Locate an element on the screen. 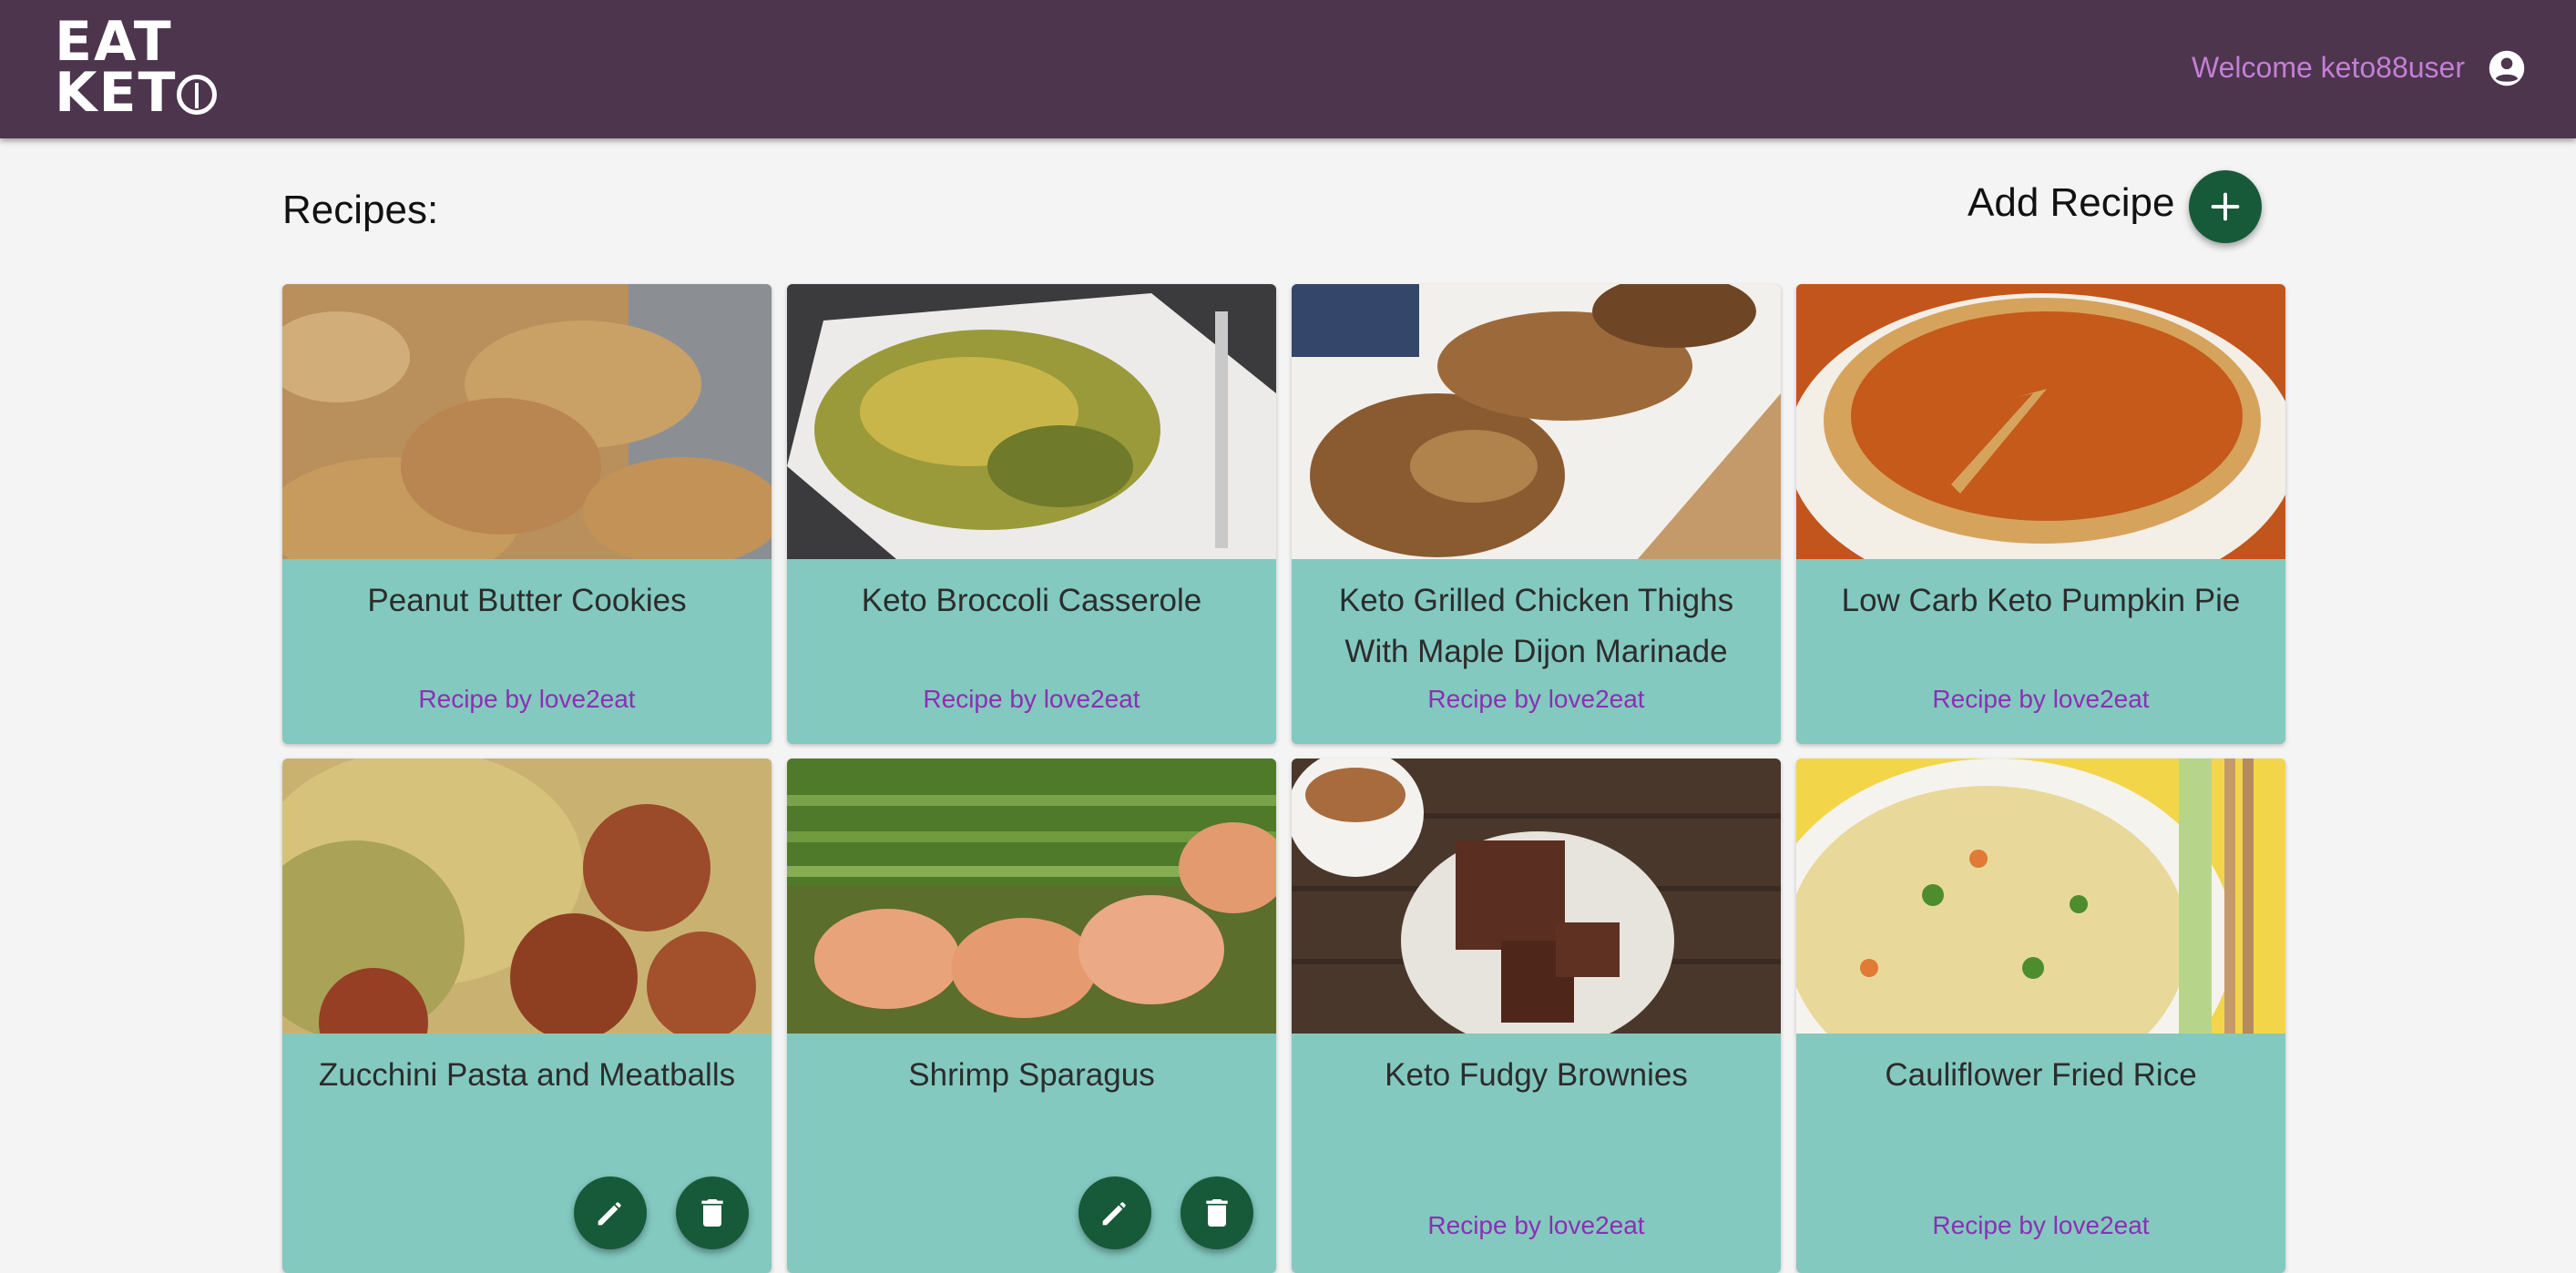 This screenshot has height=1273, width=2576. recipe-image-zucchini-pasta is located at coordinates (527, 897).